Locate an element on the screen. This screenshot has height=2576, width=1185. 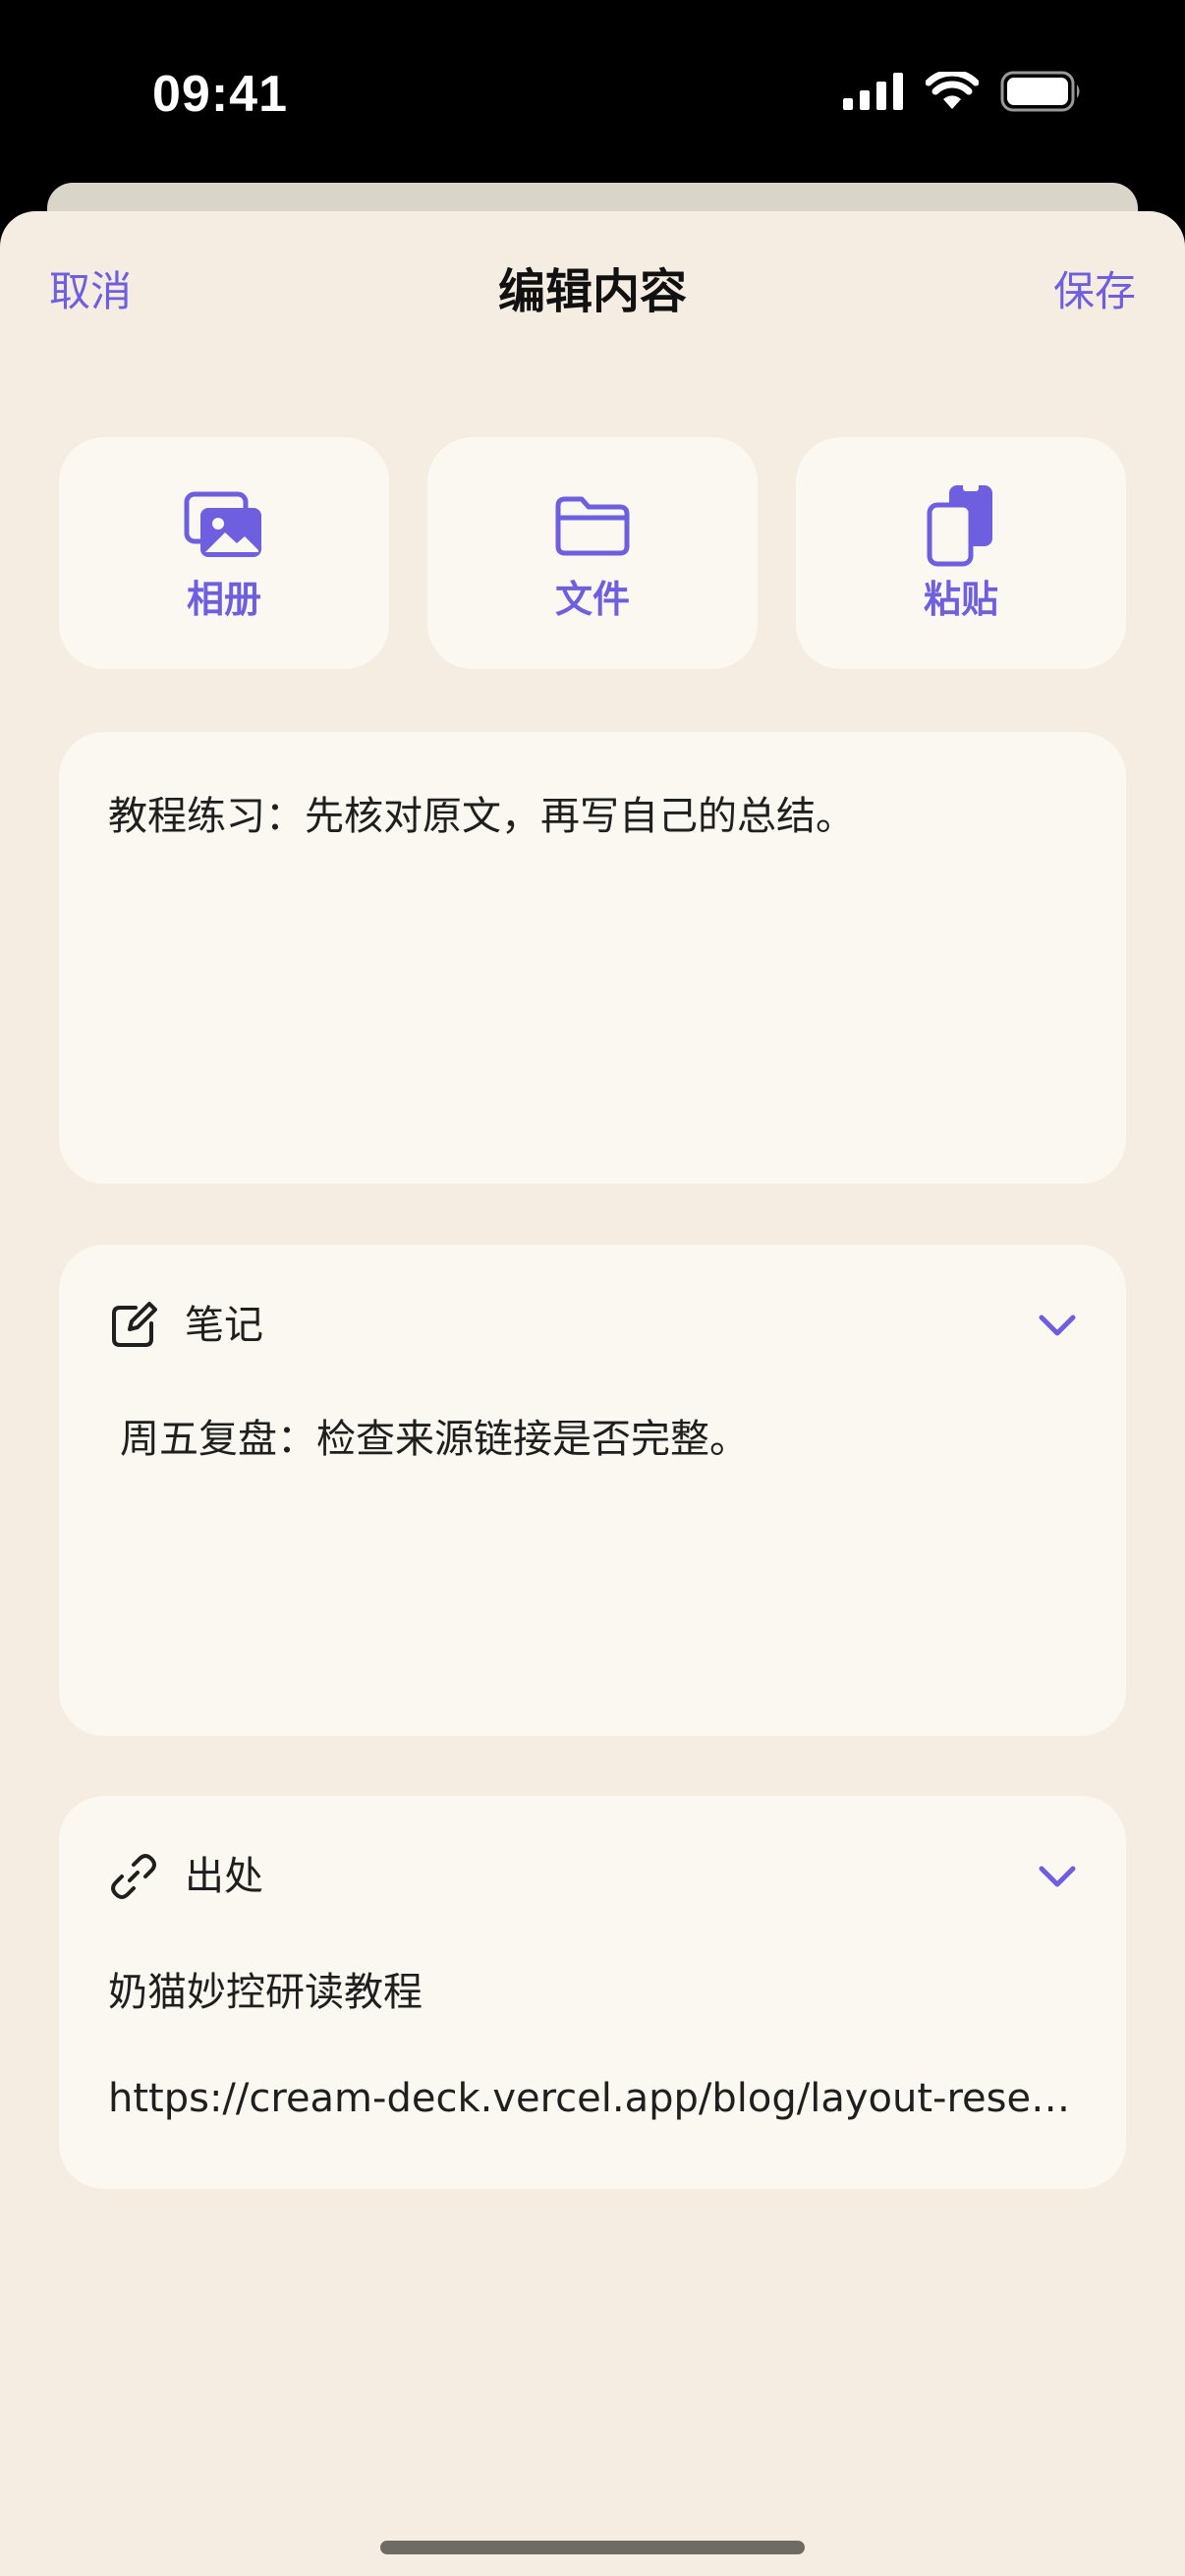
paste-clipboard-icon is located at coordinates (961, 525).